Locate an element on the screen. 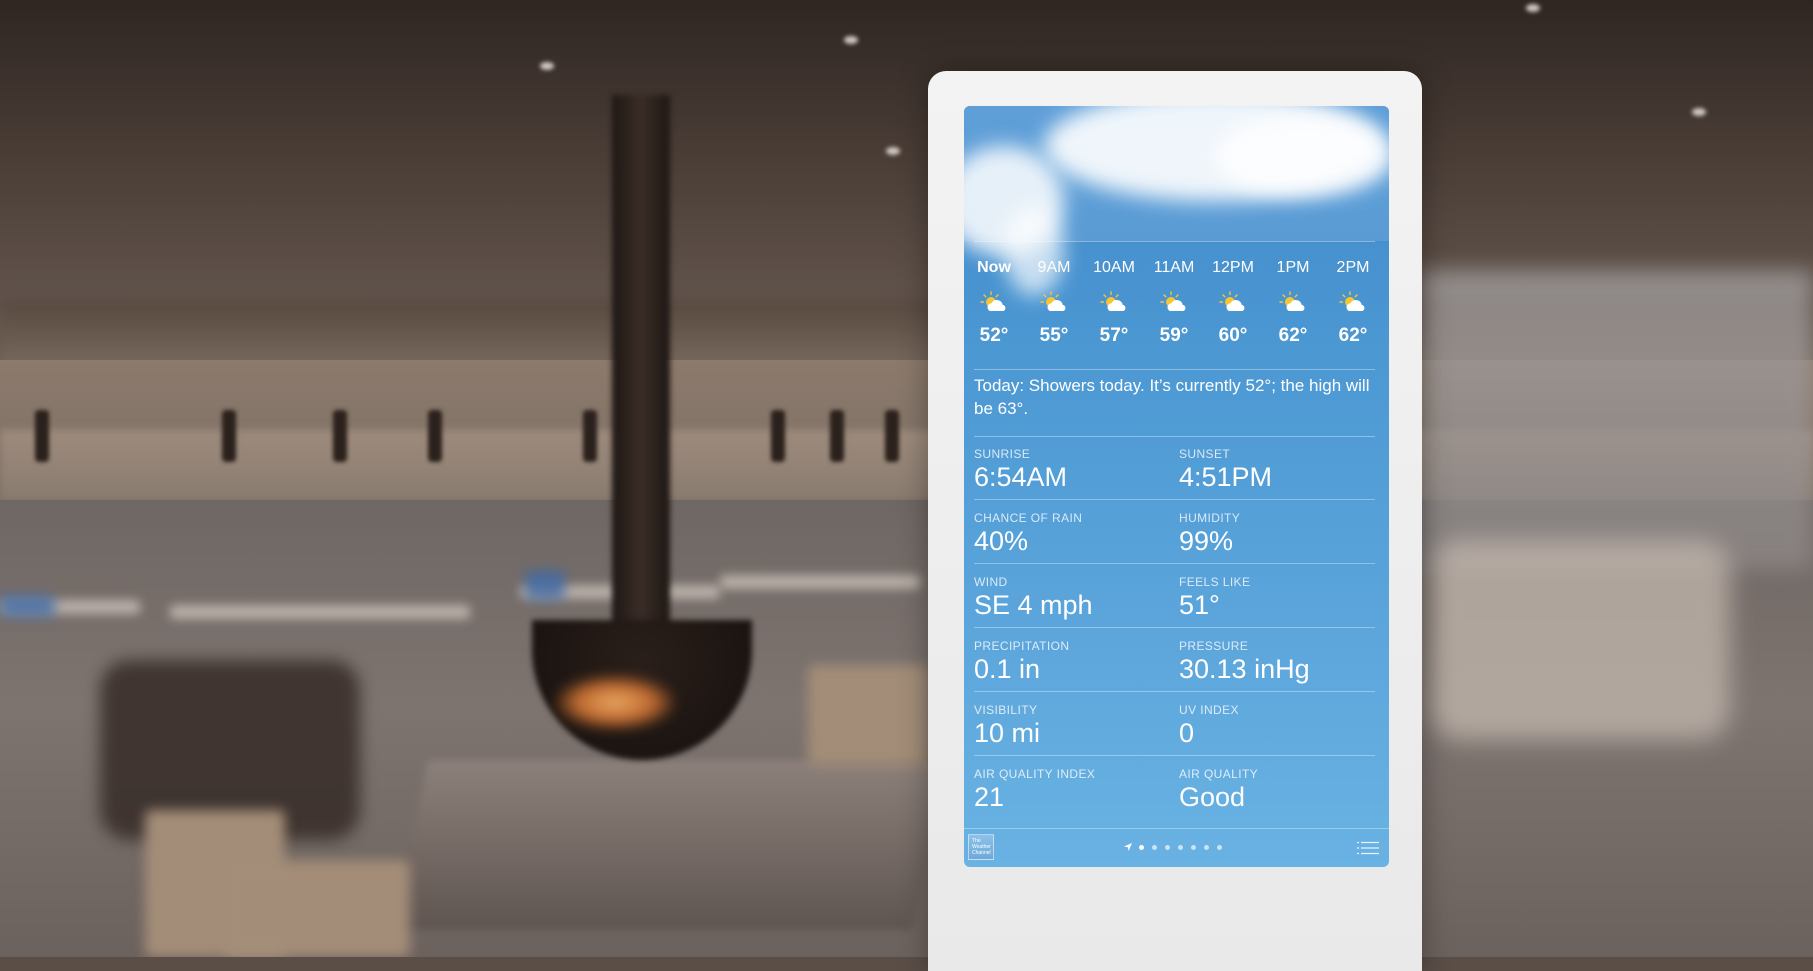 This screenshot has width=1813, height=971. hour-temperature: 57° is located at coordinates (1114, 335).